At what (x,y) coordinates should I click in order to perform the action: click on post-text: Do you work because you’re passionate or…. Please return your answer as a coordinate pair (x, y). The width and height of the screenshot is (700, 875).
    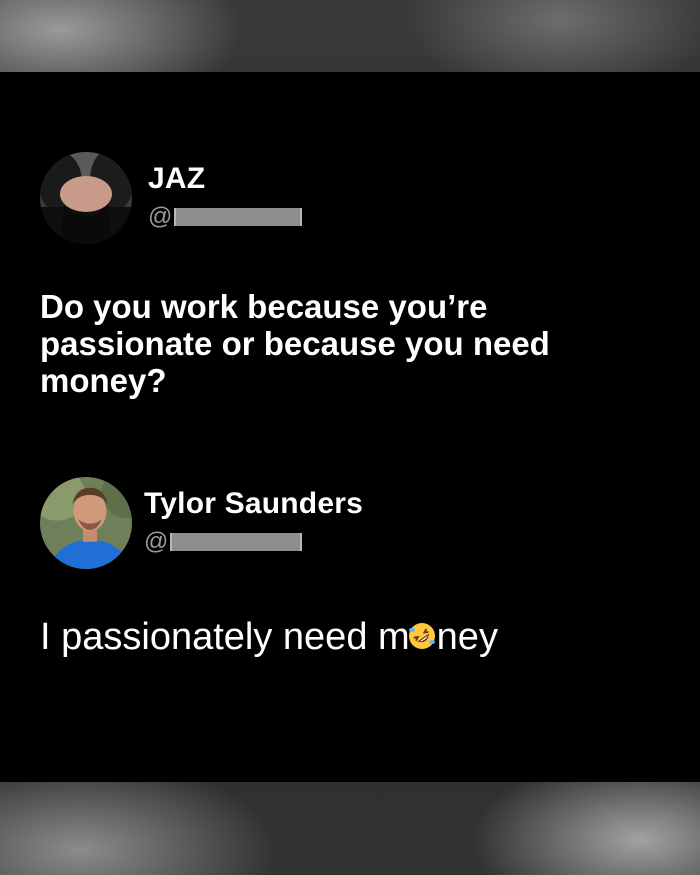
    Looking at the image, I should click on (295, 343).